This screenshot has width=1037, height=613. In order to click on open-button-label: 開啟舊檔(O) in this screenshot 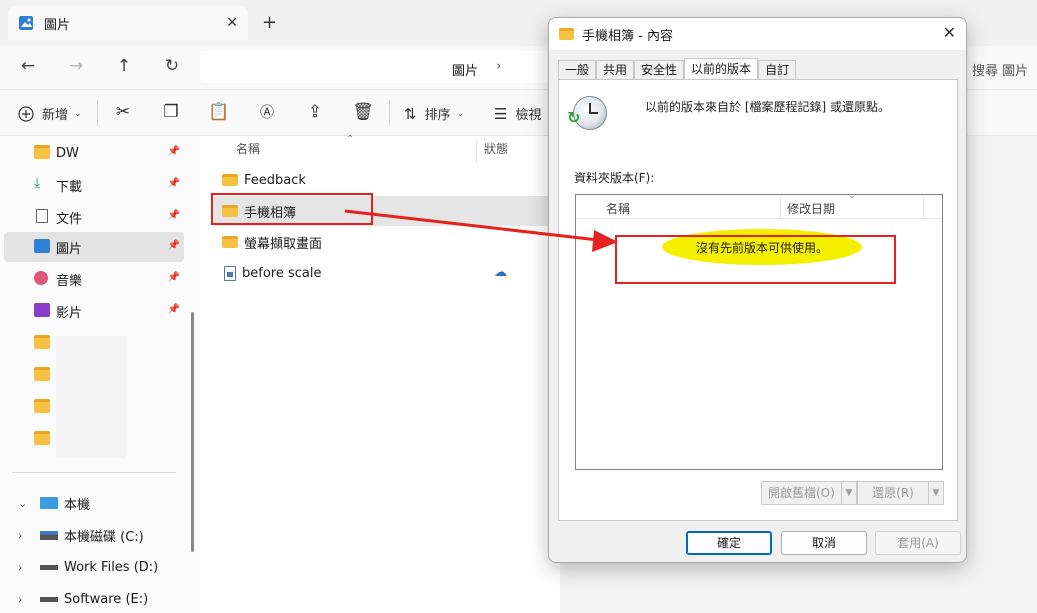, I will do `click(802, 493)`.